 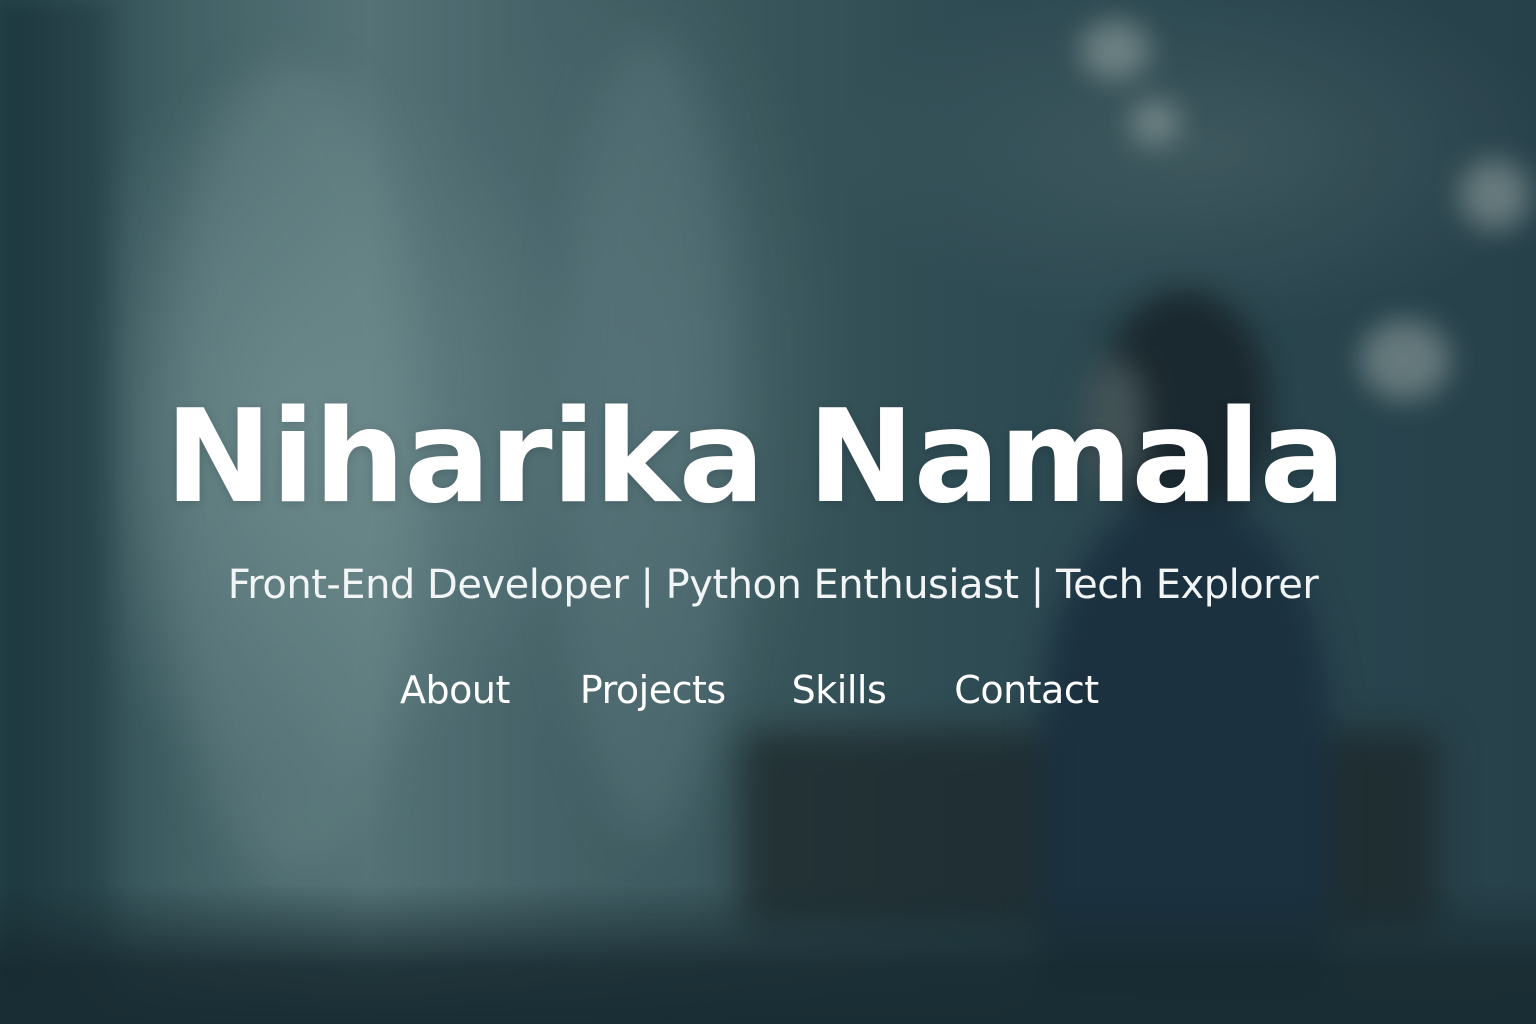 What do you see at coordinates (749, 690) in the screenshot?
I see `main-nav: About Projects Skills Contact` at bounding box center [749, 690].